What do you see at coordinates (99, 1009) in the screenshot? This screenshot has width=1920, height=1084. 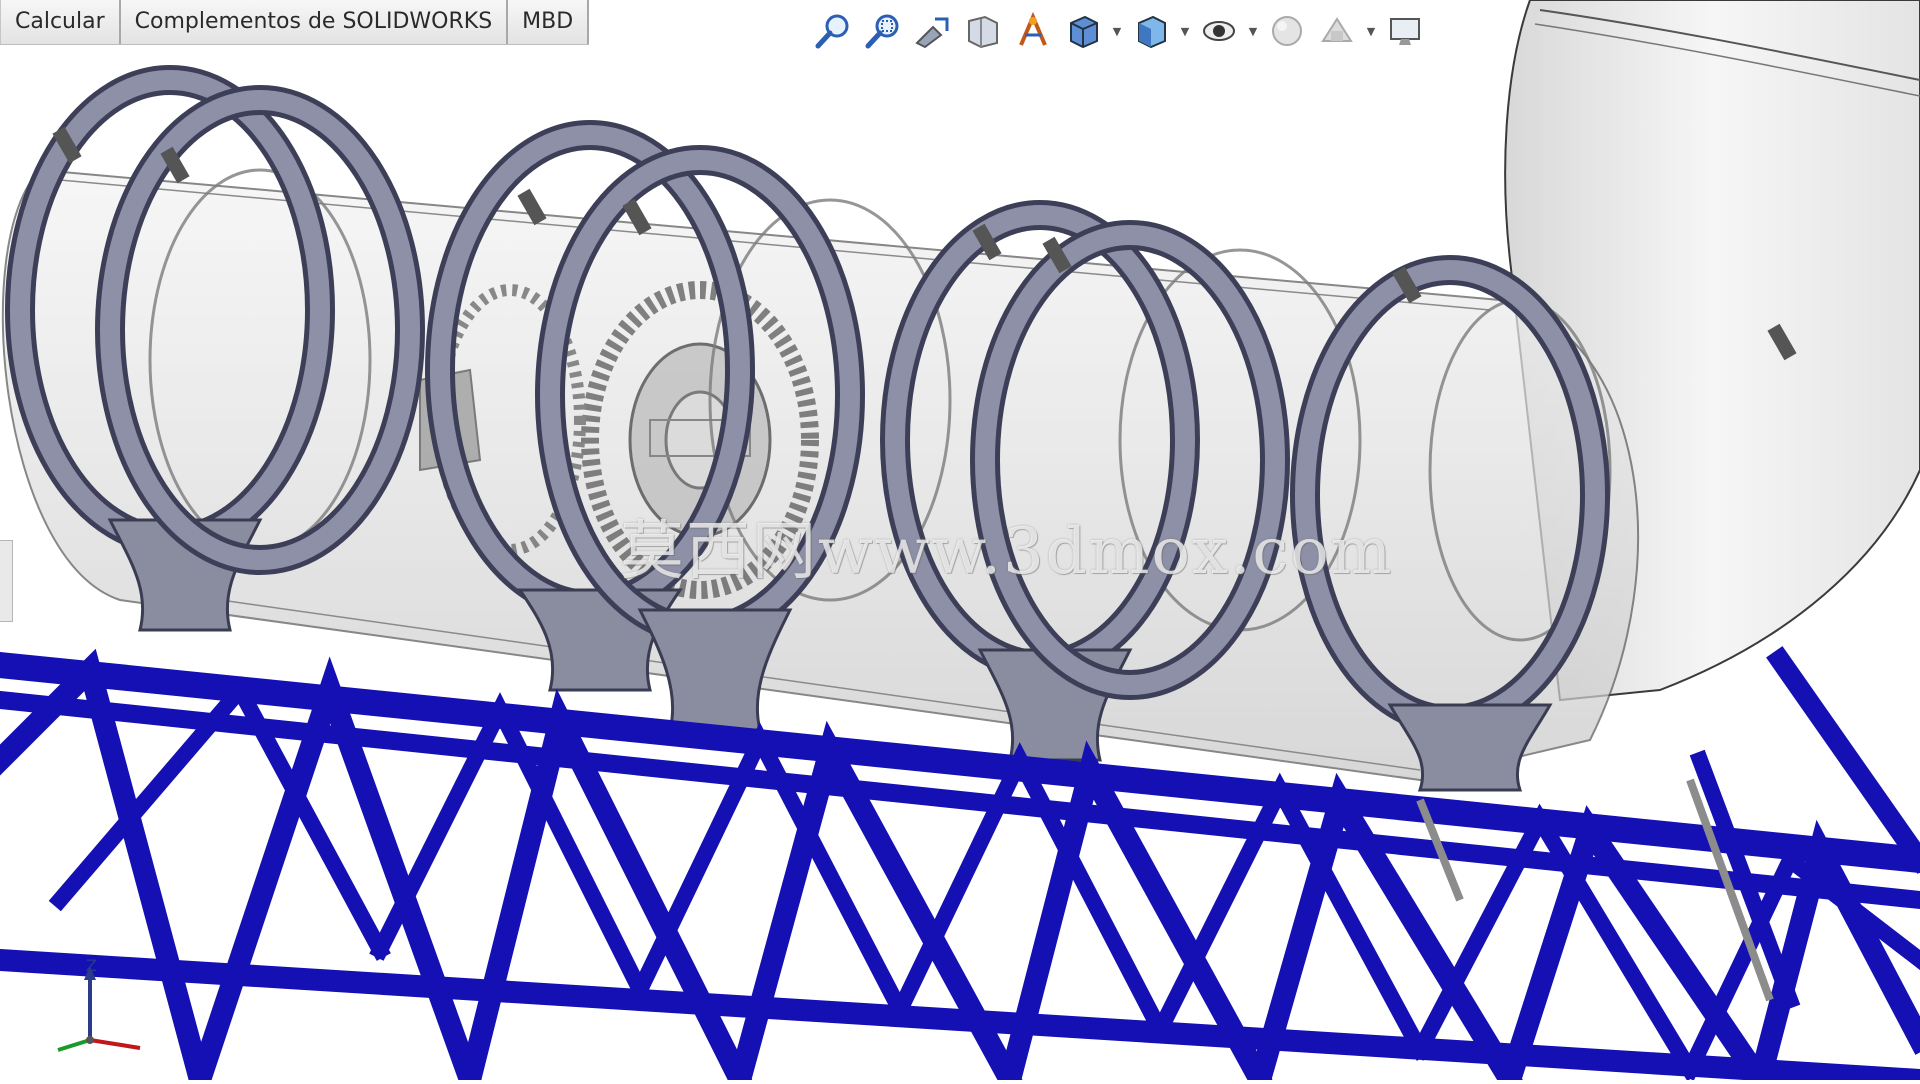 I see `reference-triad` at bounding box center [99, 1009].